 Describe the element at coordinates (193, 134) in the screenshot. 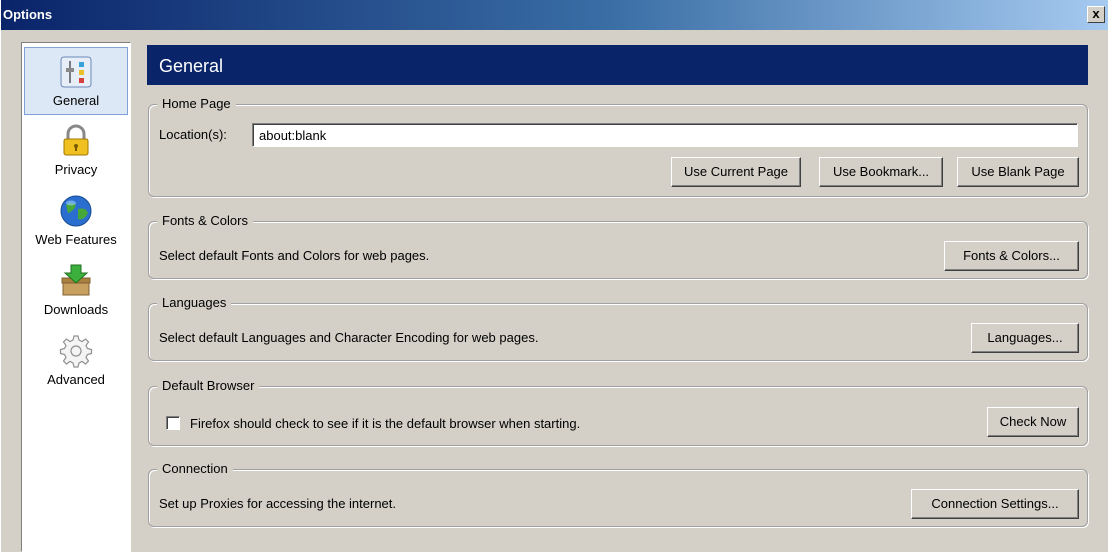

I see `location-label: Location(s):` at that location.